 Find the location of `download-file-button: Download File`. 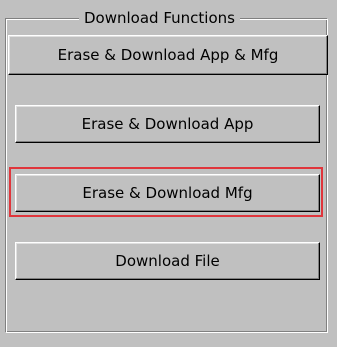

download-file-button: Download File is located at coordinates (167, 261).